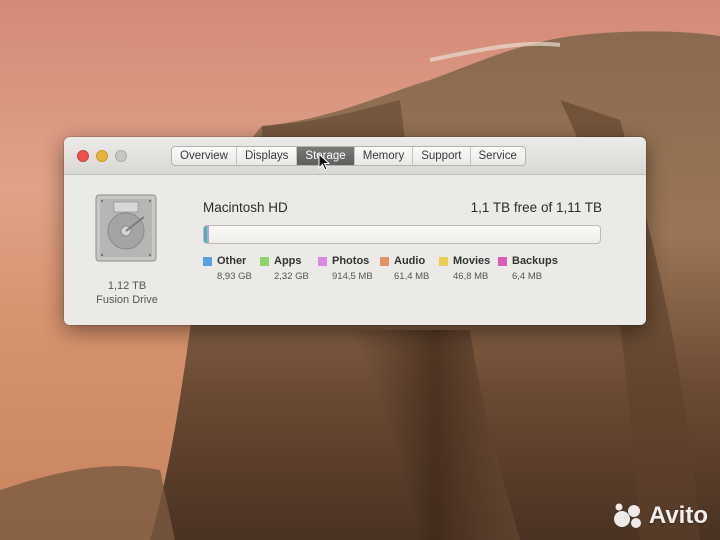 This screenshot has height=540, width=720. Describe the element at coordinates (527, 276) in the screenshot. I see `legend-size: 6,4 MB` at that location.